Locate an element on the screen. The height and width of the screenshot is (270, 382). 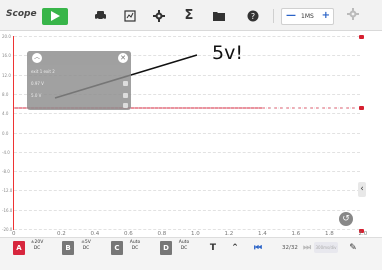
channel-d-range: Auto DC is located at coordinates (184, 246).